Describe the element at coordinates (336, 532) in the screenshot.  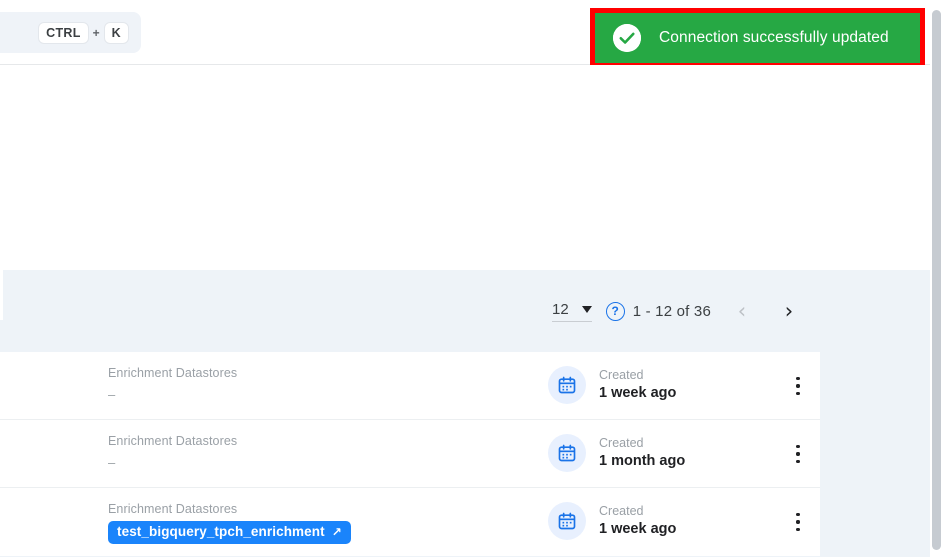
I see `external-link-icon: ↗` at that location.